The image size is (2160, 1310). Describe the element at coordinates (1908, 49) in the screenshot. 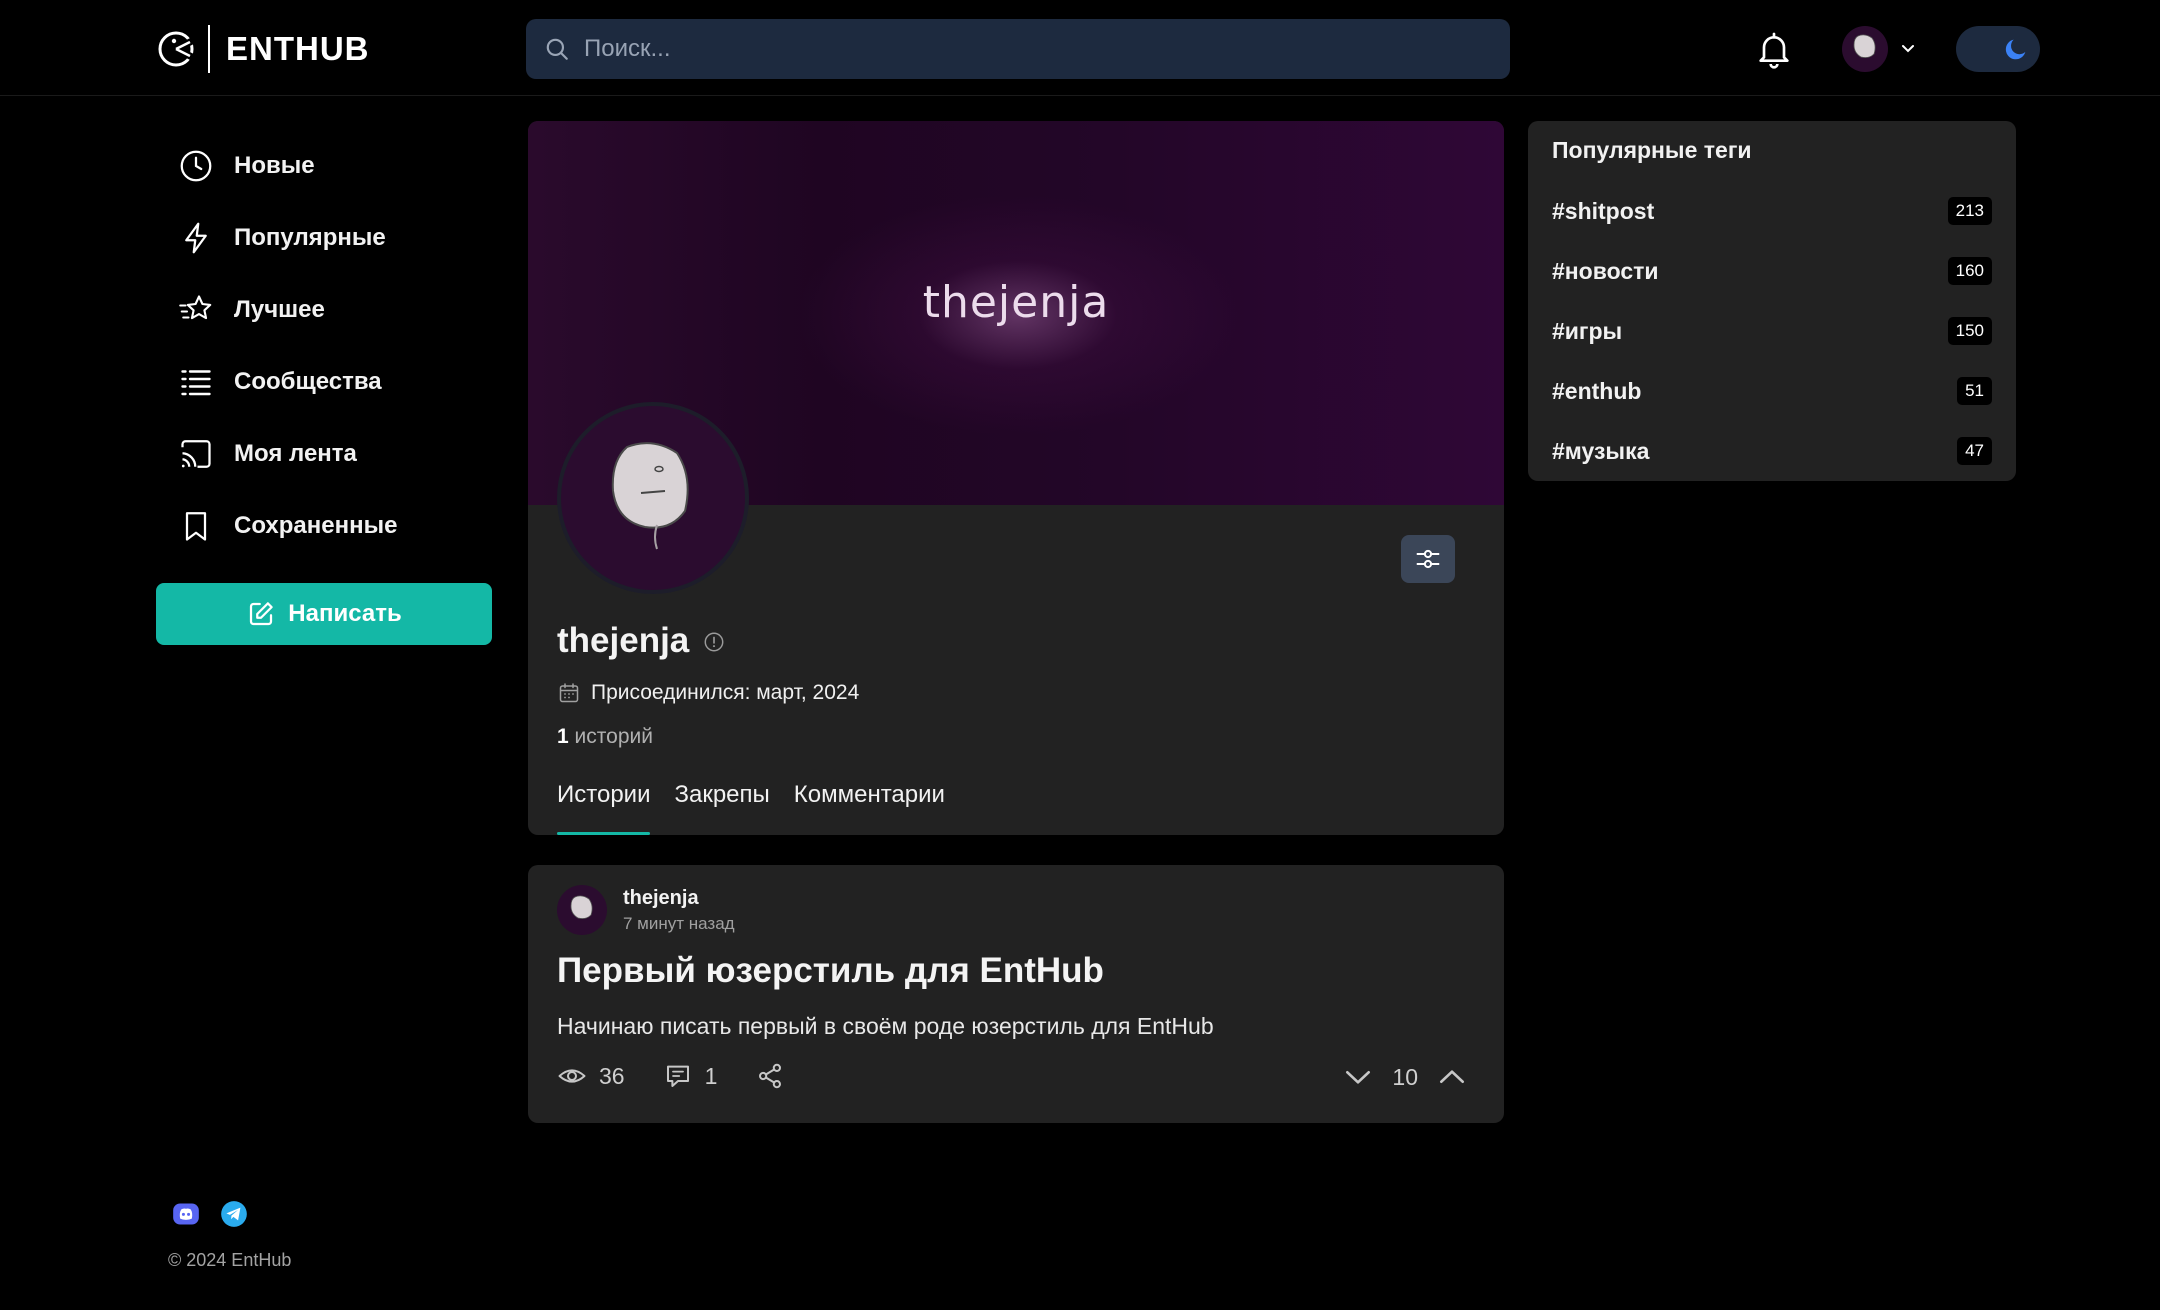

I see `chevron-down-icon` at that location.